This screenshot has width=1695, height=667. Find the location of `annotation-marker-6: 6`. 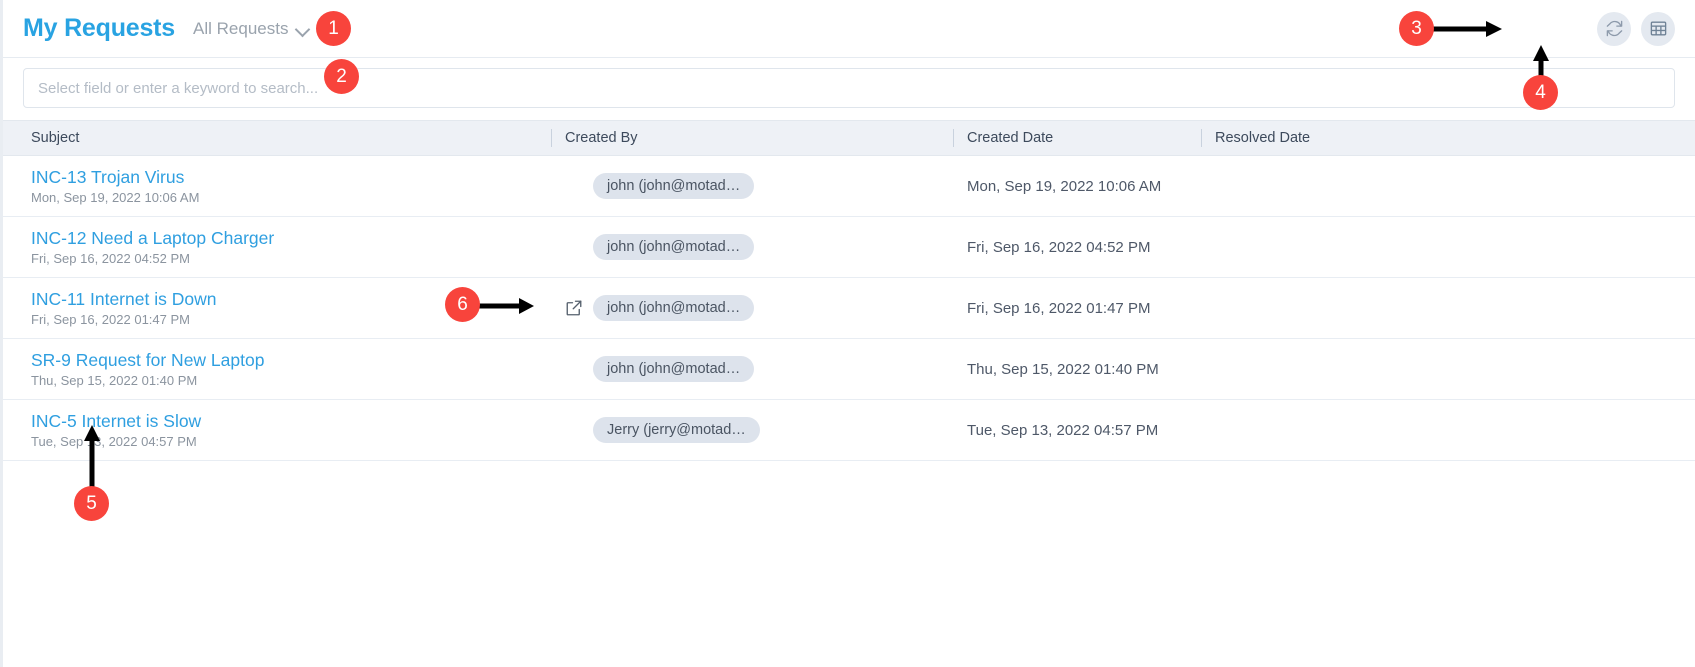

annotation-marker-6: 6 is located at coordinates (462, 304).